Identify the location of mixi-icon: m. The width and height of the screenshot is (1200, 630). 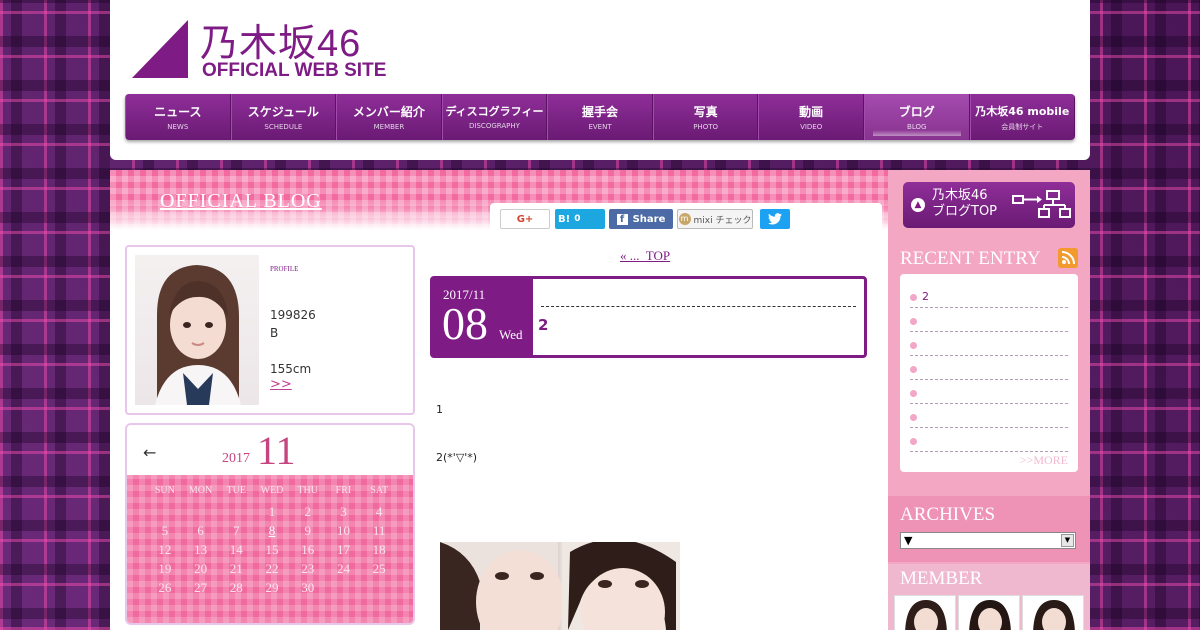
(684, 219).